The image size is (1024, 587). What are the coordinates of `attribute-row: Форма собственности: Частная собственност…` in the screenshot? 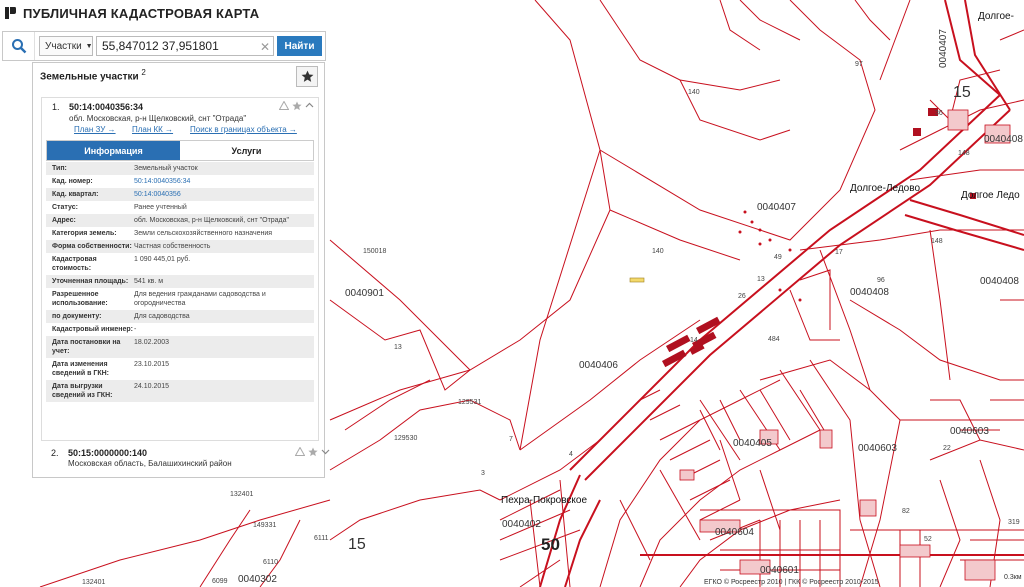 It's located at (180, 246).